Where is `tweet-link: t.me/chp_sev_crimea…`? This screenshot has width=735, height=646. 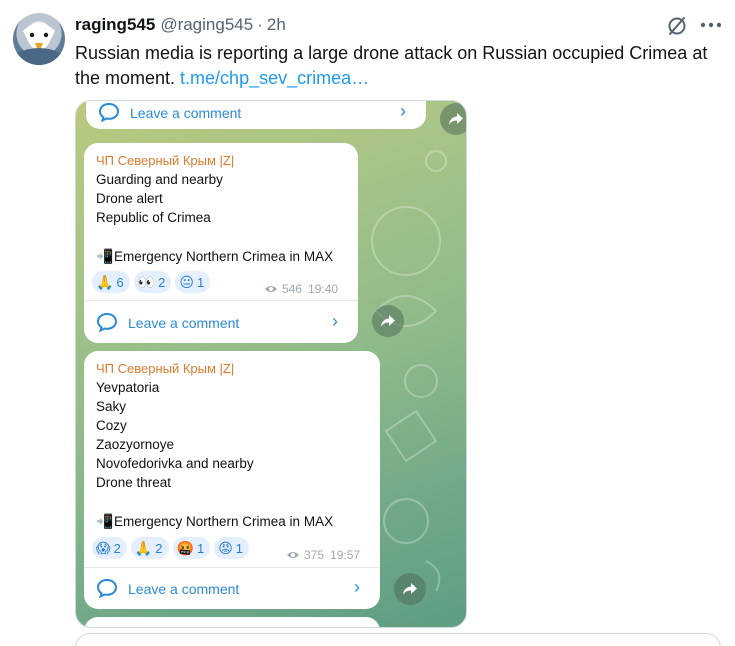
tweet-link: t.me/chp_sev_crimea… is located at coordinates (274, 78).